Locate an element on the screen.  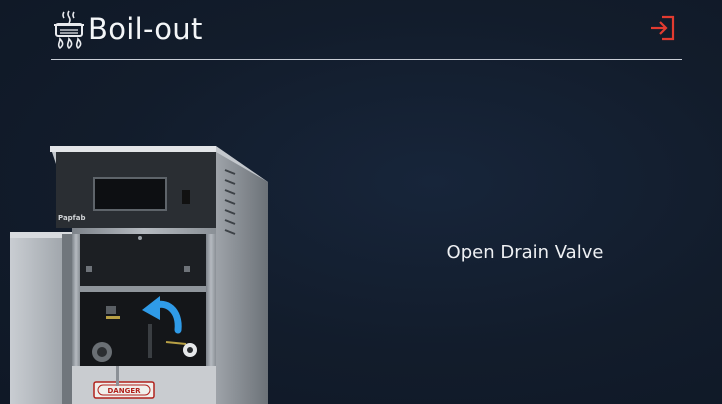
danger-label: DANGER is located at coordinates (124, 391).